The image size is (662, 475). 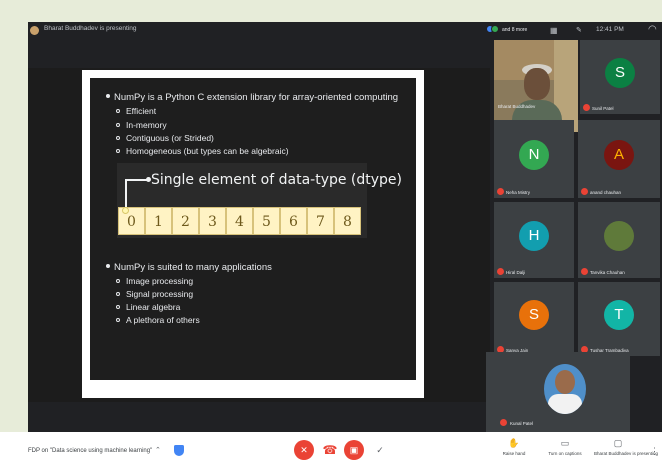 What do you see at coordinates (185, 221) in the screenshot?
I see `array-cell: 2` at bounding box center [185, 221].